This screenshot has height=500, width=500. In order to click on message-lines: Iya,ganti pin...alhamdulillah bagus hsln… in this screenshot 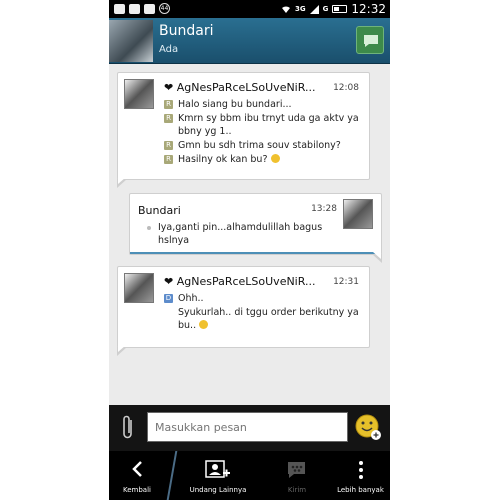, I will do `click(234, 234)`.